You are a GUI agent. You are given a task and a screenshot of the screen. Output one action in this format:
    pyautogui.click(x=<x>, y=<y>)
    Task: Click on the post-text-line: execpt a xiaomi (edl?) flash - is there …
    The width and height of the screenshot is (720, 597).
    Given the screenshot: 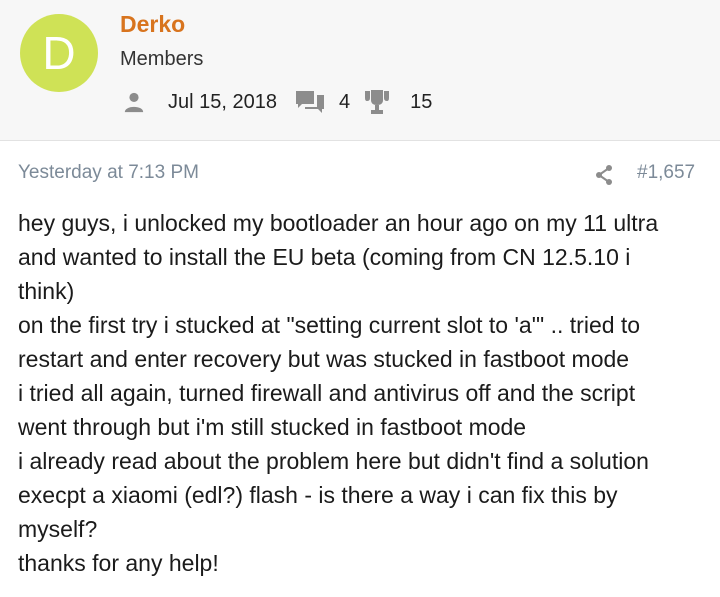 What is the action you would take?
    pyautogui.click(x=318, y=495)
    